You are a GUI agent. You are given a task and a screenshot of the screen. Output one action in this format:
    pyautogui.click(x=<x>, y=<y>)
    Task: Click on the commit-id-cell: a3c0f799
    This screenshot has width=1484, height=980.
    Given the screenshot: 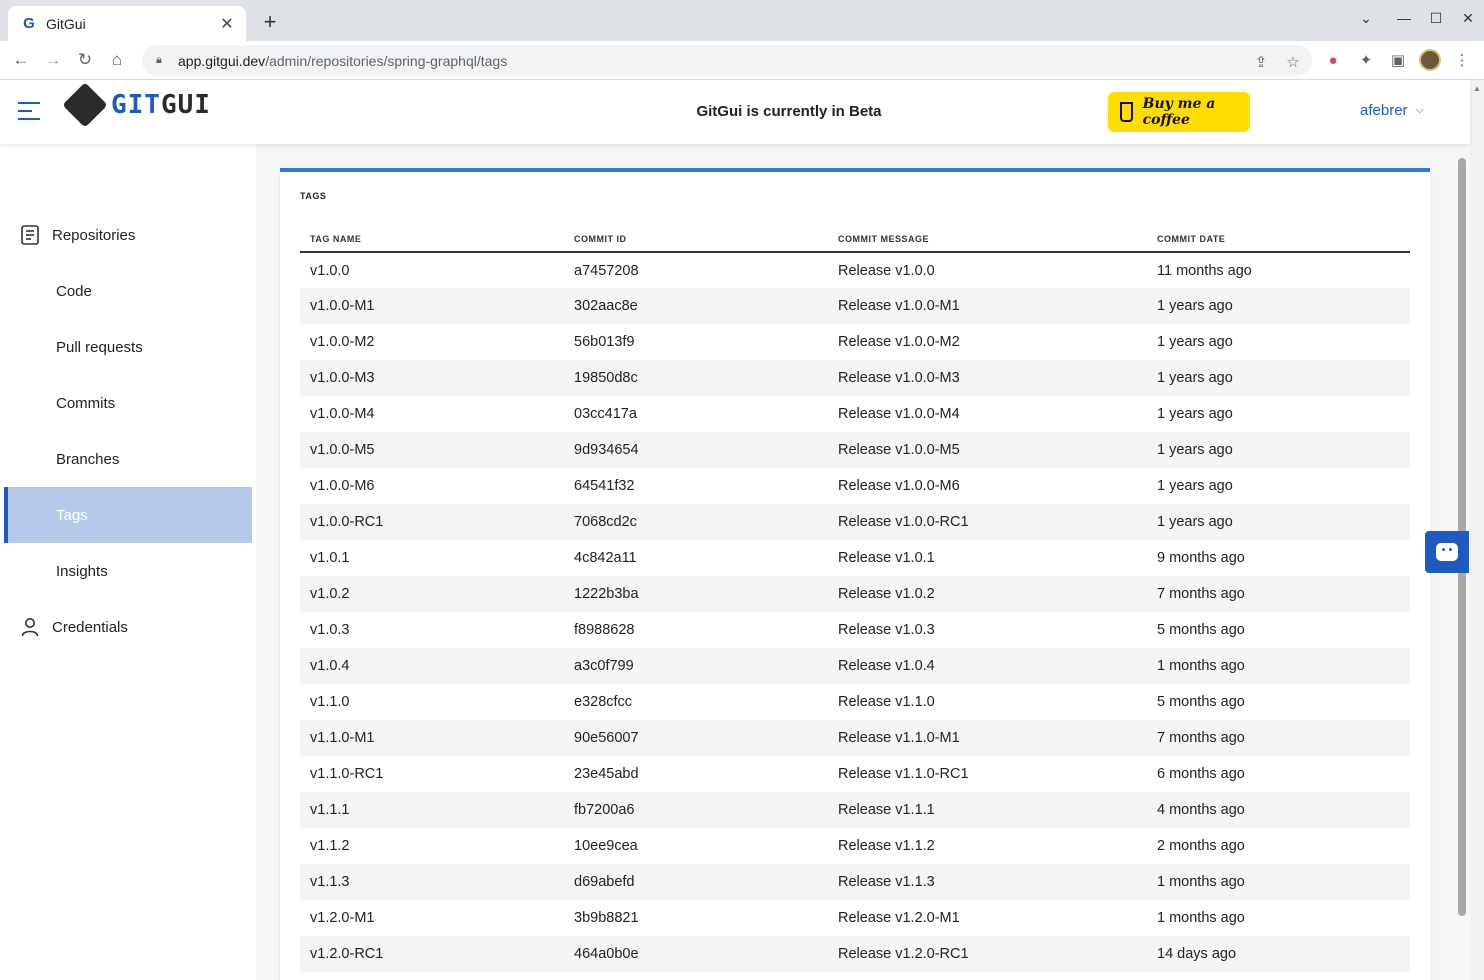 What is the action you would take?
    pyautogui.click(x=696, y=666)
    